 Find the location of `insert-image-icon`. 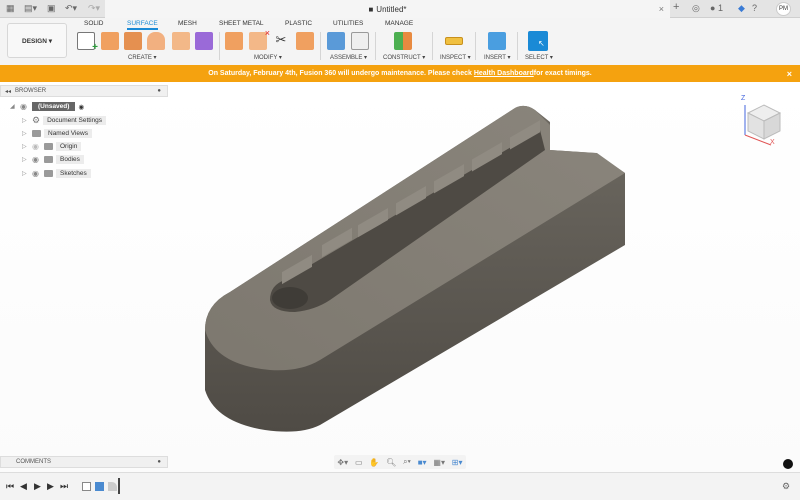

insert-image-icon is located at coordinates (497, 41).